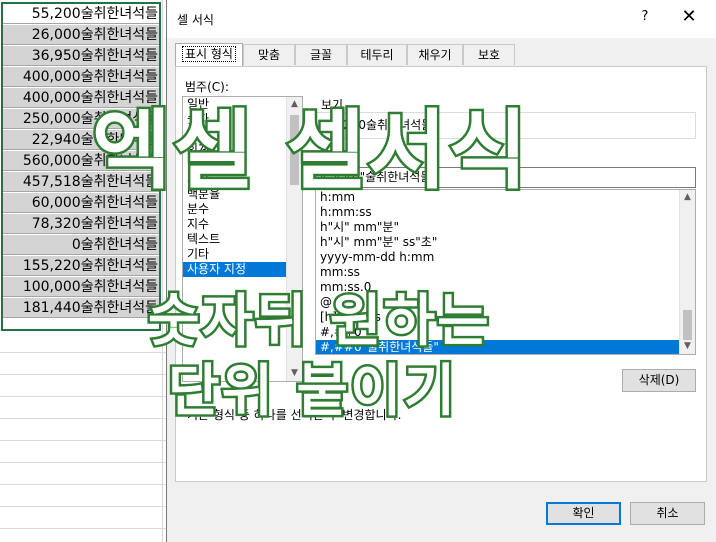 This screenshot has height=542, width=716. Describe the element at coordinates (81, 307) in the screenshot. I see `cell: 181,440술취한녀석들` at that location.